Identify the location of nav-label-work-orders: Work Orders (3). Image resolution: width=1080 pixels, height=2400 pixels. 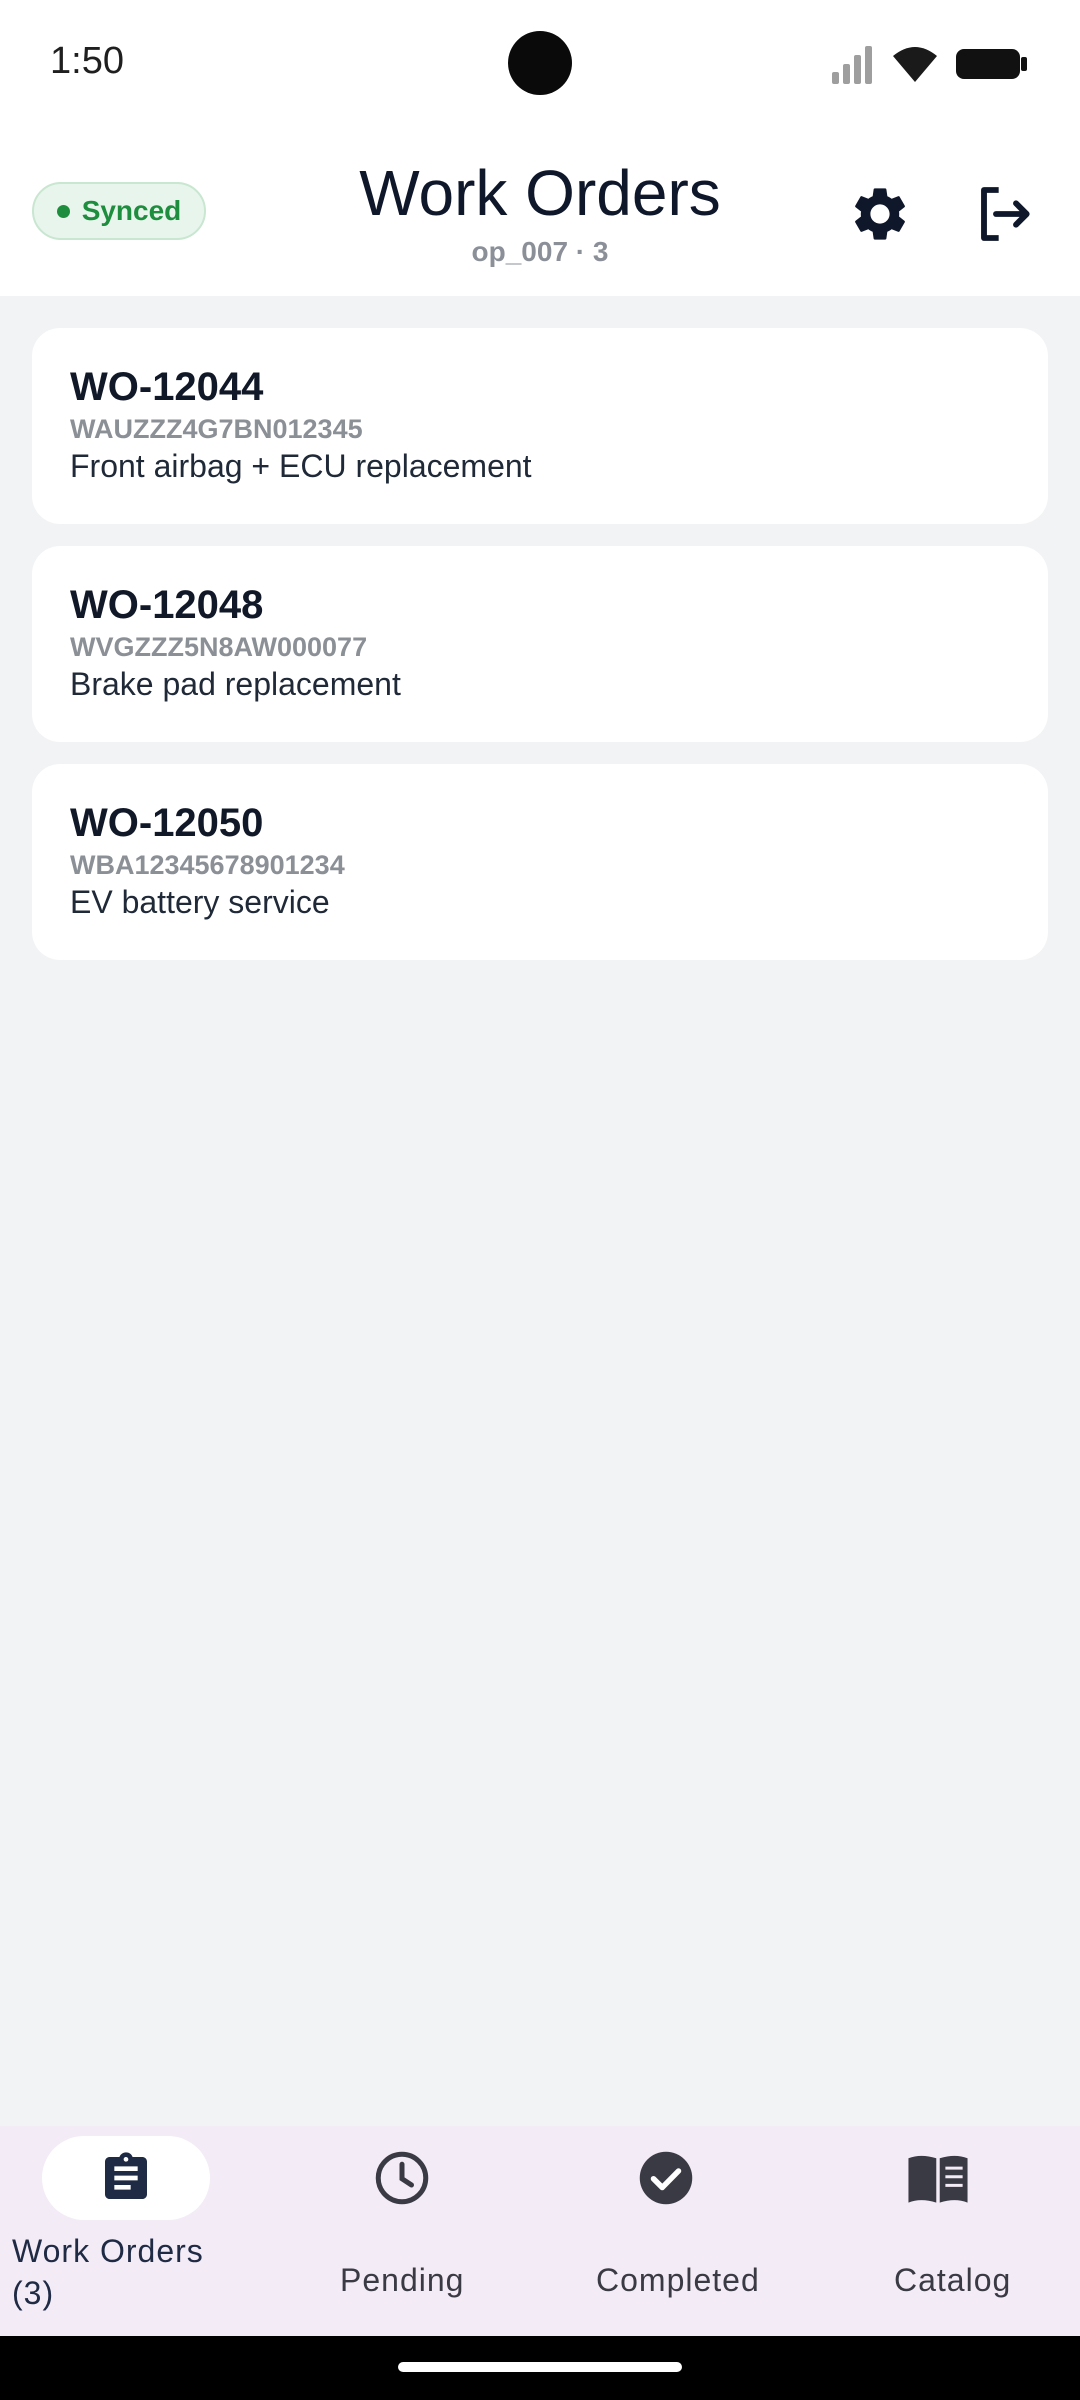
(108, 2272).